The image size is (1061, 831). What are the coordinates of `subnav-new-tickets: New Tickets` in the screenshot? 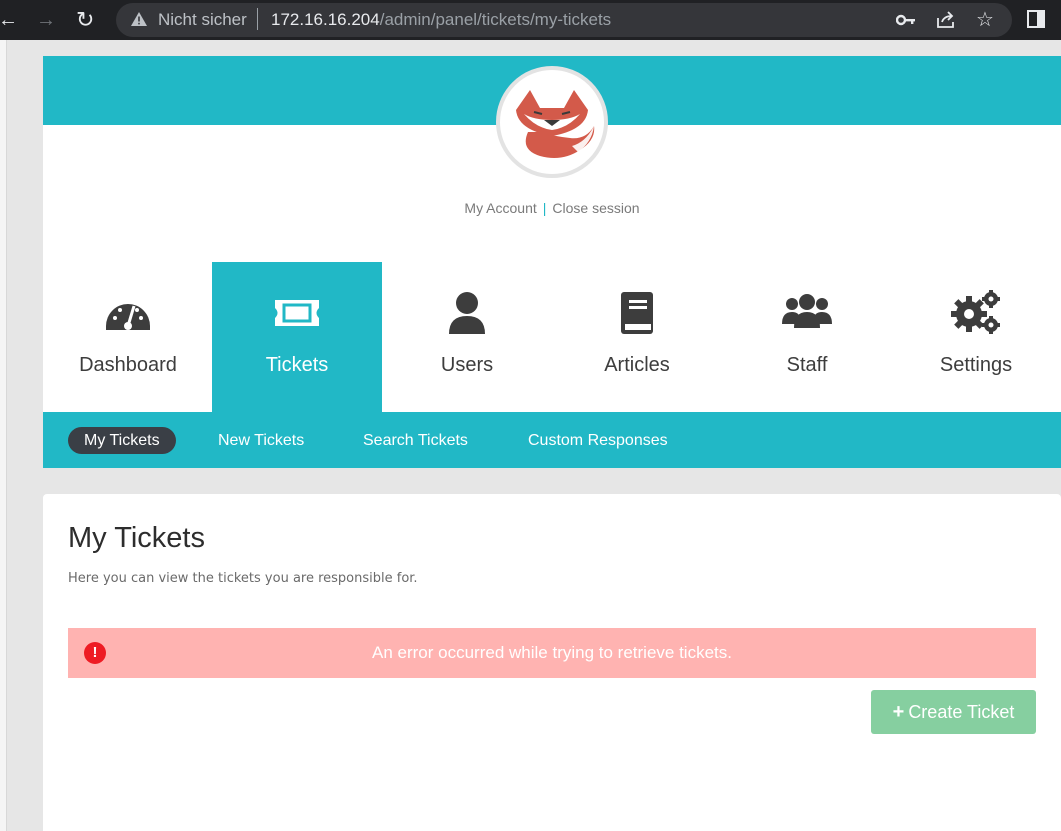 It's located at (261, 440).